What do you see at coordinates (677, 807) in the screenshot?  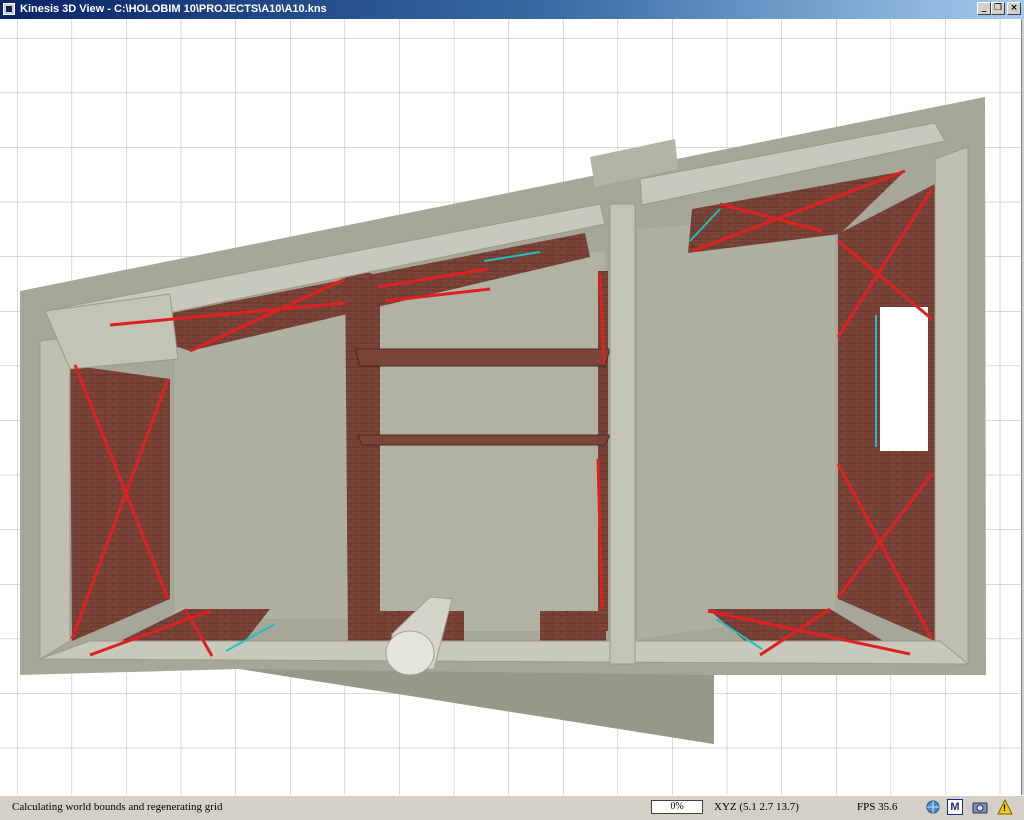 I see `progress-indicator: 0%` at bounding box center [677, 807].